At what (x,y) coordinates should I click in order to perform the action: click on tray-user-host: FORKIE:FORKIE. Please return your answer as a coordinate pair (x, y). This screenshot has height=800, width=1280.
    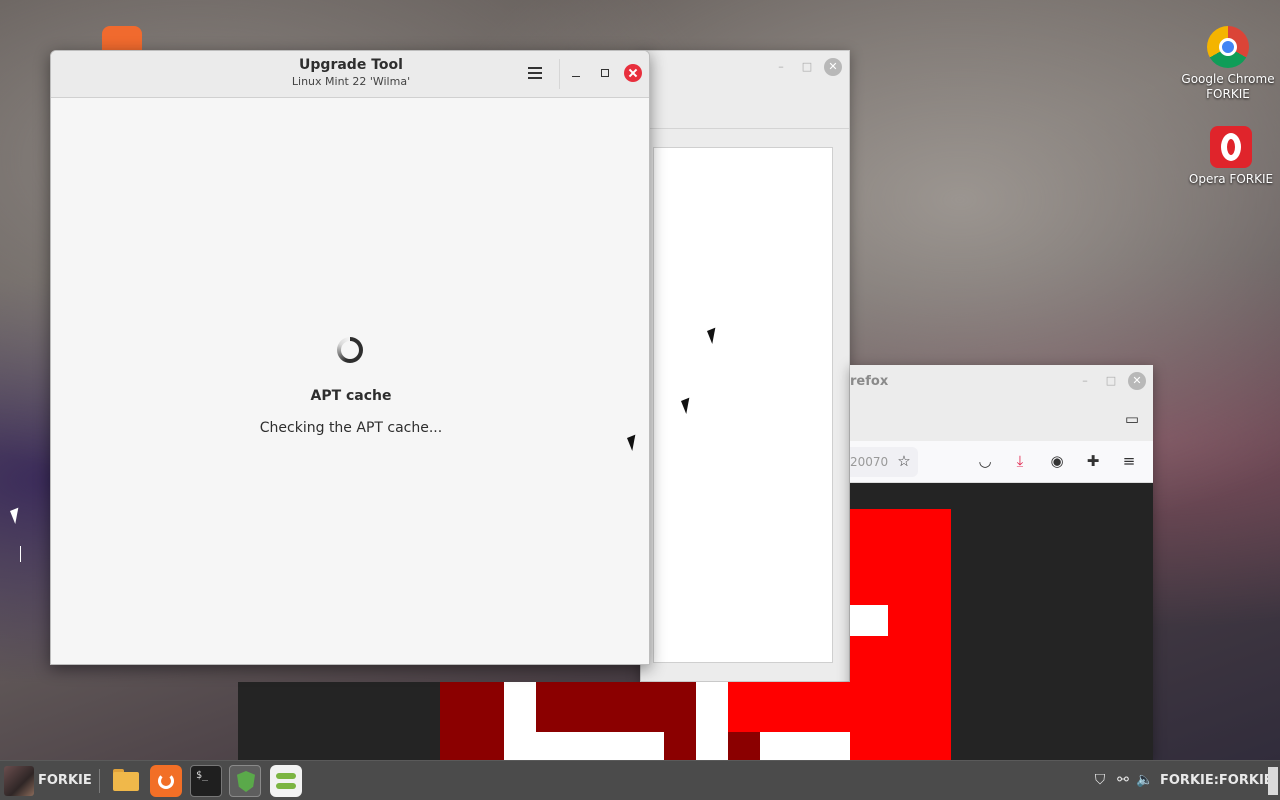
    Looking at the image, I should click on (1216, 780).